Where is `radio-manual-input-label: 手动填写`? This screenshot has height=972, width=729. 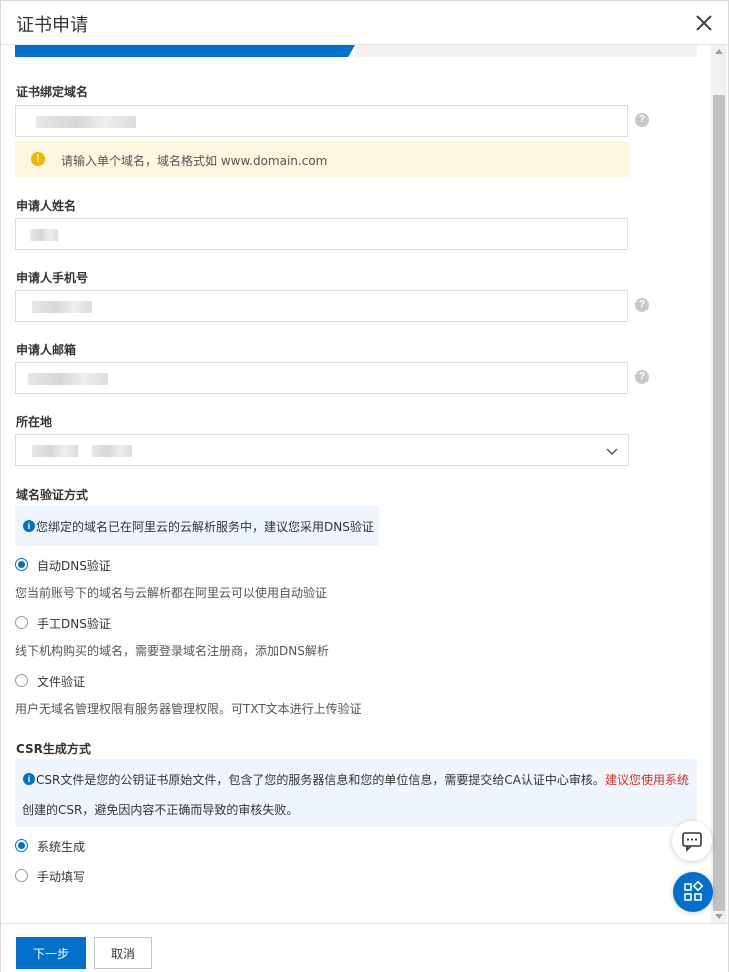
radio-manual-input-label: 手动填写 is located at coordinates (61, 876).